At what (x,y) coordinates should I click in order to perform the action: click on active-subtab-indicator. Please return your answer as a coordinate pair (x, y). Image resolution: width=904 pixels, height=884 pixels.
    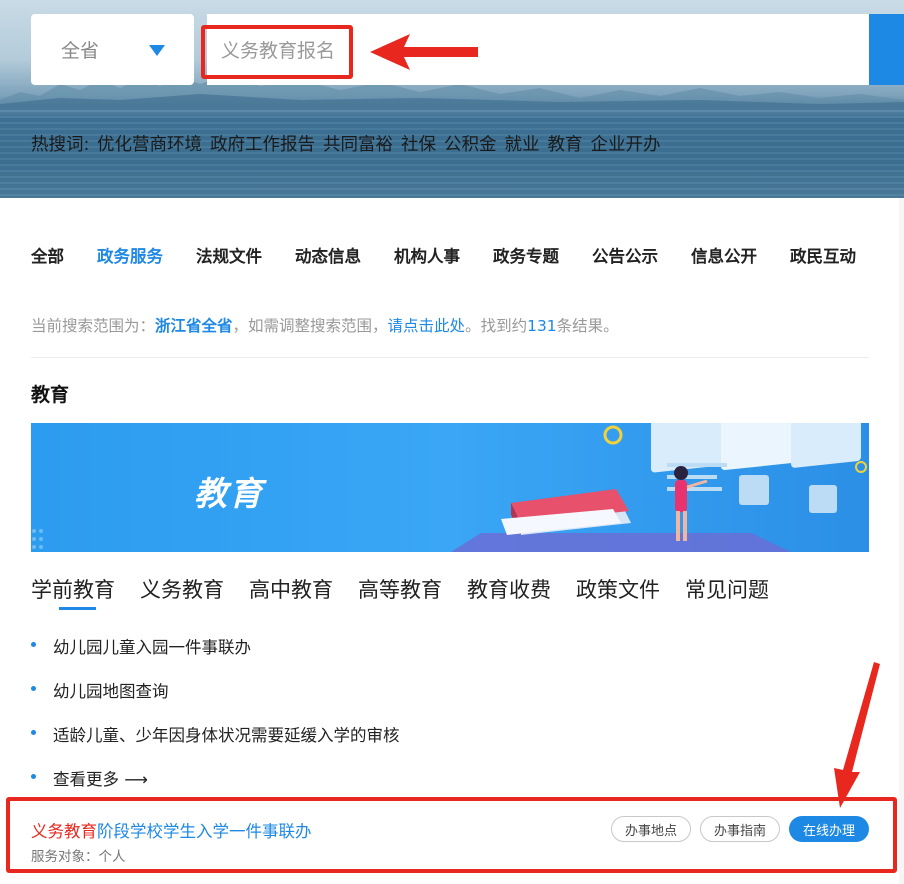
    Looking at the image, I should click on (77, 608).